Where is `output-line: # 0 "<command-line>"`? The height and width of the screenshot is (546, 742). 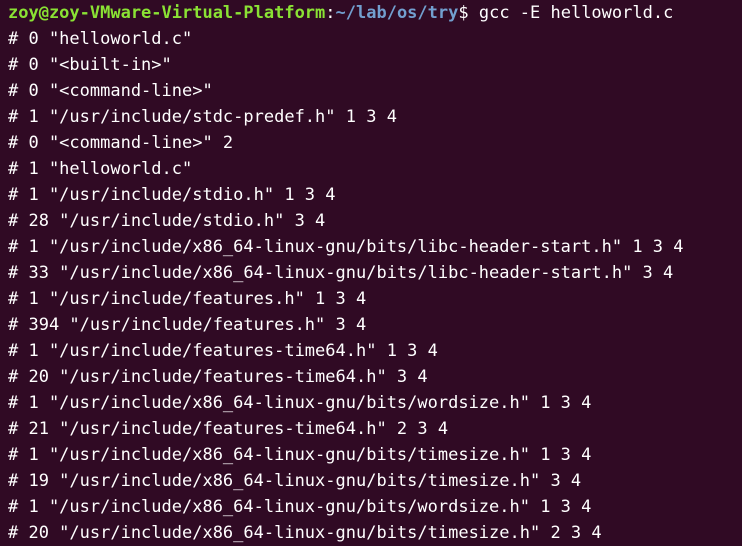 output-line: # 0 "<command-line>" is located at coordinates (110, 91).